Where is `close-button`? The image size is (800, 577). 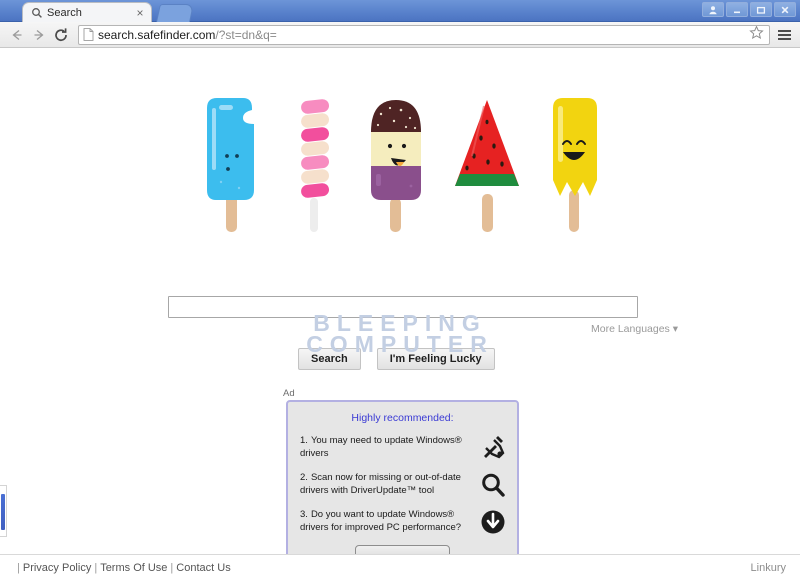
close-button is located at coordinates (785, 9).